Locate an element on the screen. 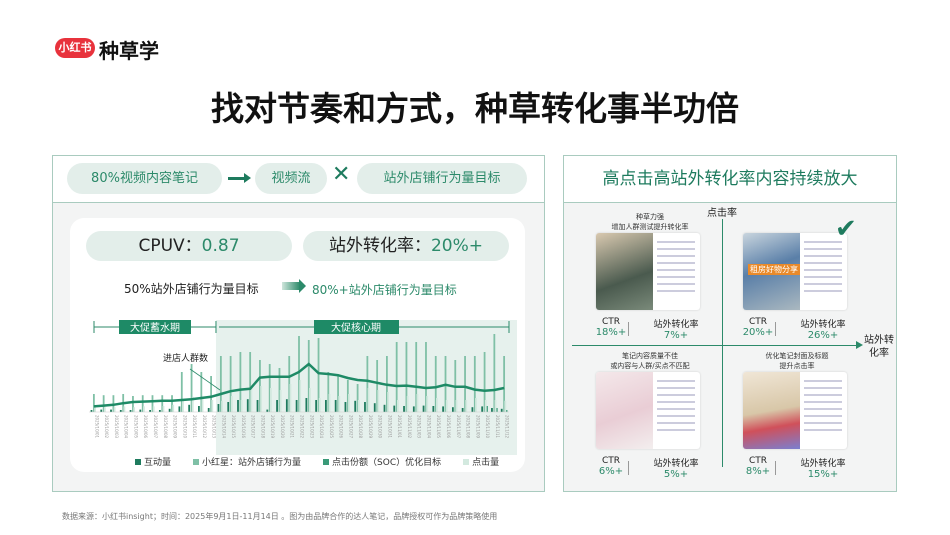  gradient-arrow-head is located at coordinates (302, 286).